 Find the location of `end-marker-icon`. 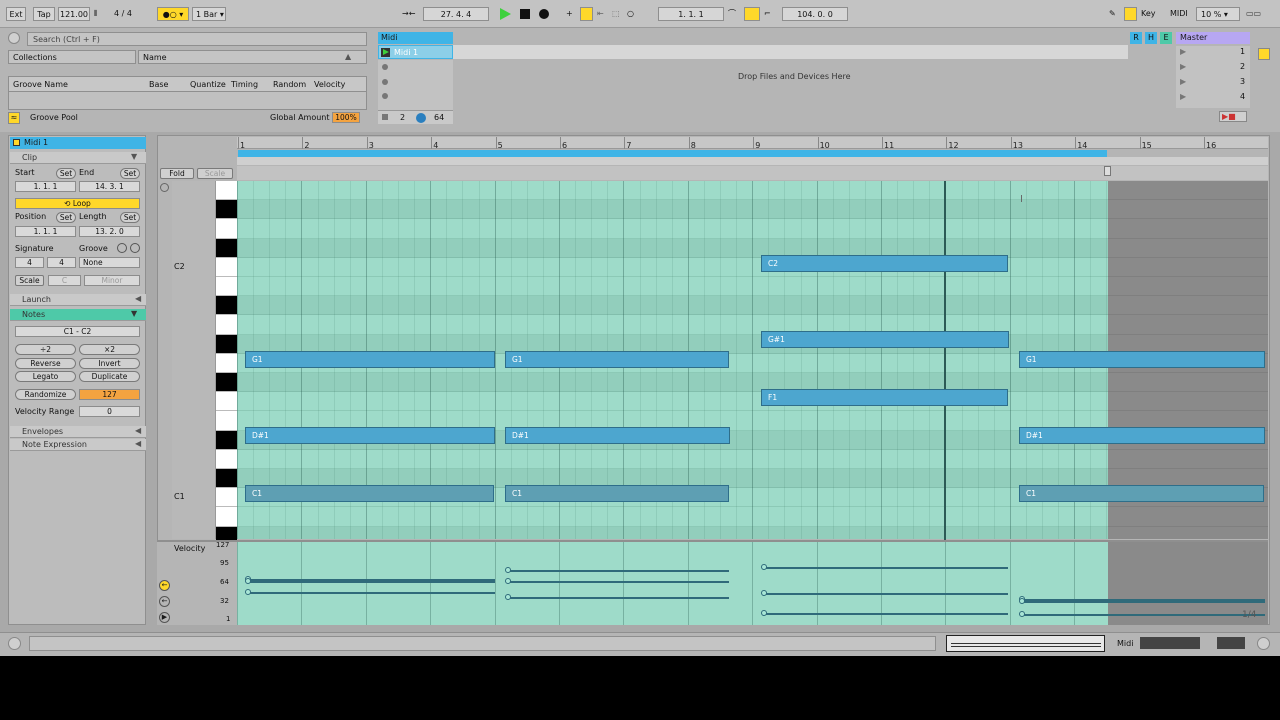

end-marker-icon is located at coordinates (1107, 171).